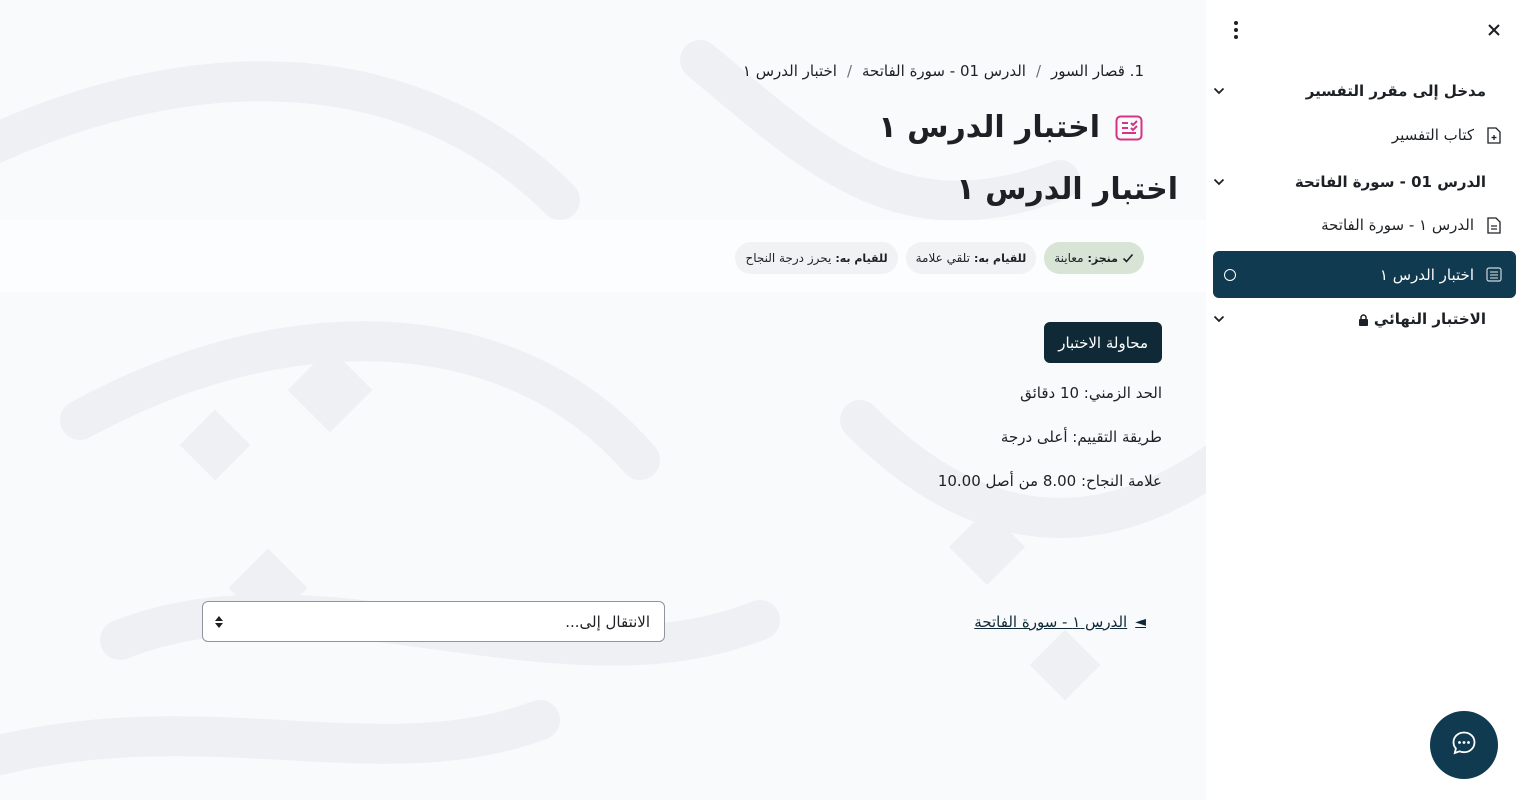 The width and height of the screenshot is (1522, 800). Describe the element at coordinates (1395, 91) in the screenshot. I see `section-label: مدخل إلى مقرر التفسير` at that location.